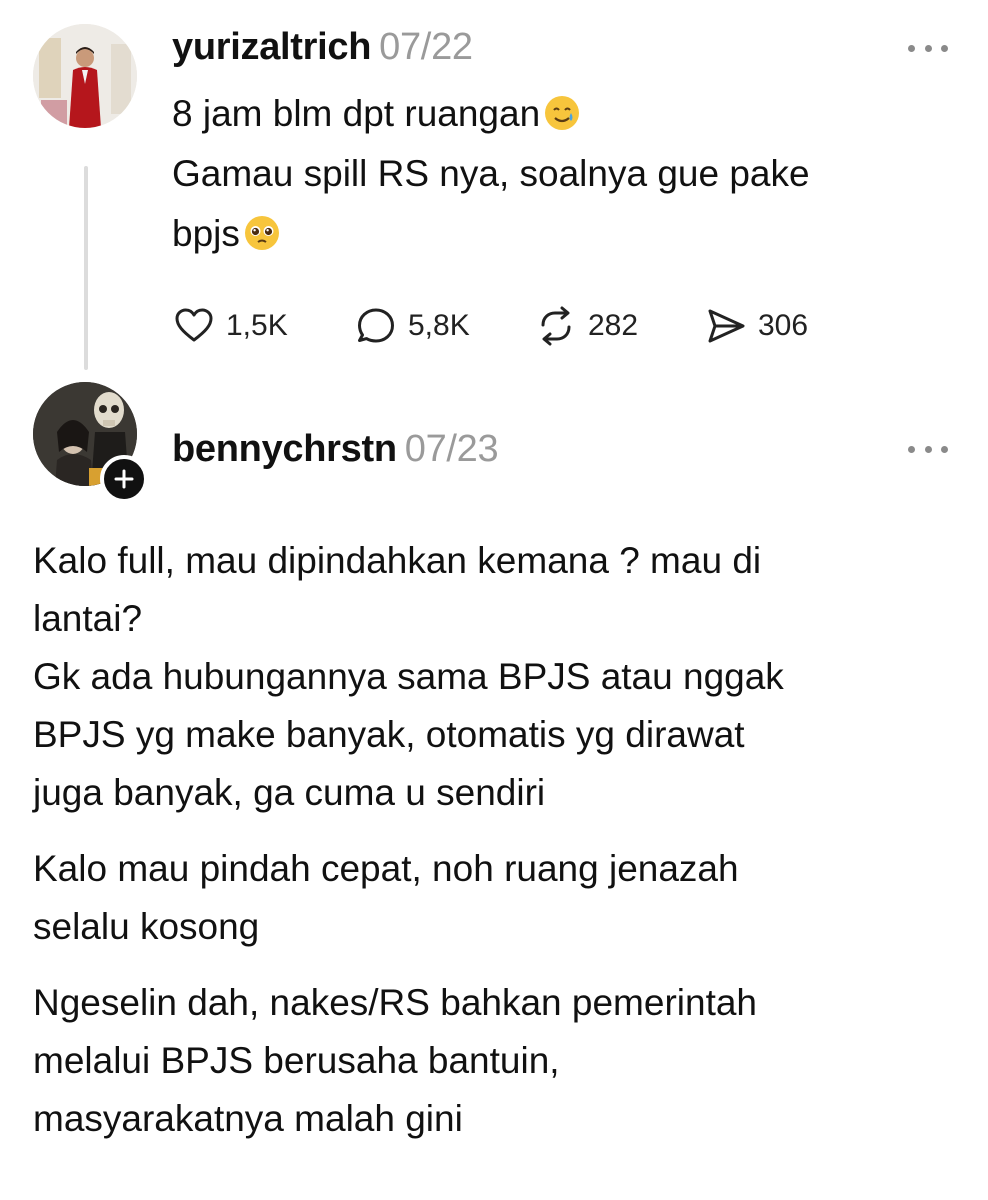 This screenshot has width=988, height=1200. What do you see at coordinates (395, 1002) in the screenshot?
I see `post-text-line: Ngeselin dah, nakes/RS bahkan pemerintah` at bounding box center [395, 1002].